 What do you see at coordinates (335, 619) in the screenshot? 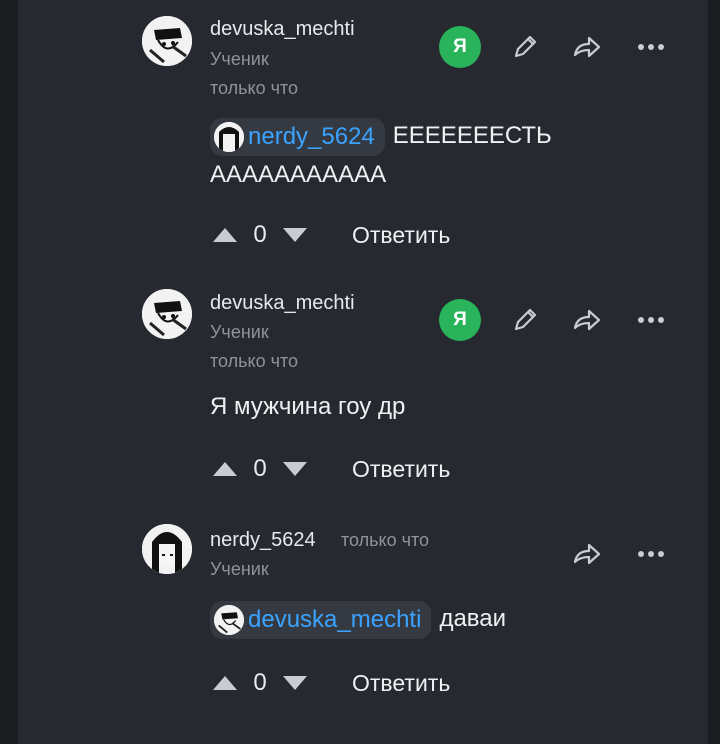
I see `mention-name: devuska_mechti` at bounding box center [335, 619].